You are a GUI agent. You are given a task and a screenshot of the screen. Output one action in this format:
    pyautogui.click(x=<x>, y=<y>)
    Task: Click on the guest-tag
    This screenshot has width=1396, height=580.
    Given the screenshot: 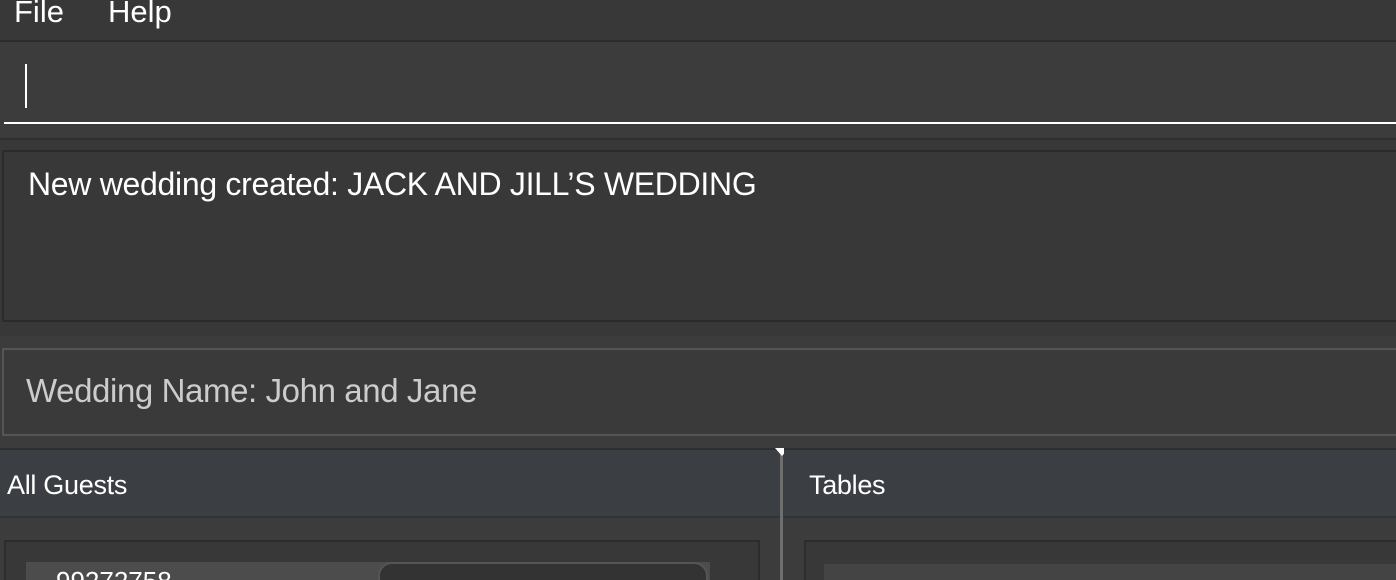 What is the action you would take?
    pyautogui.click(x=543, y=571)
    